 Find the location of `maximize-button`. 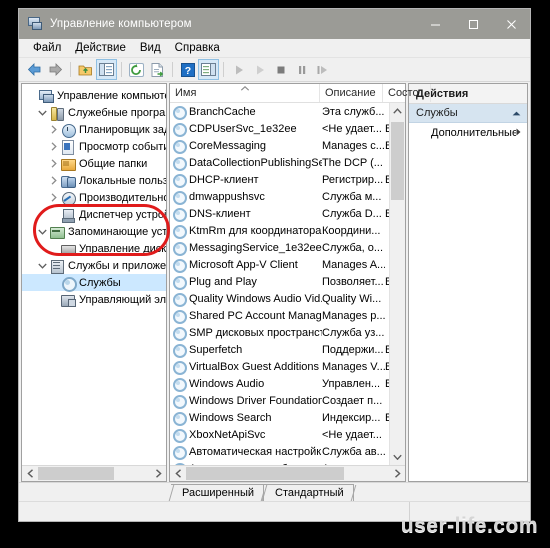

maximize-button is located at coordinates (473, 24).